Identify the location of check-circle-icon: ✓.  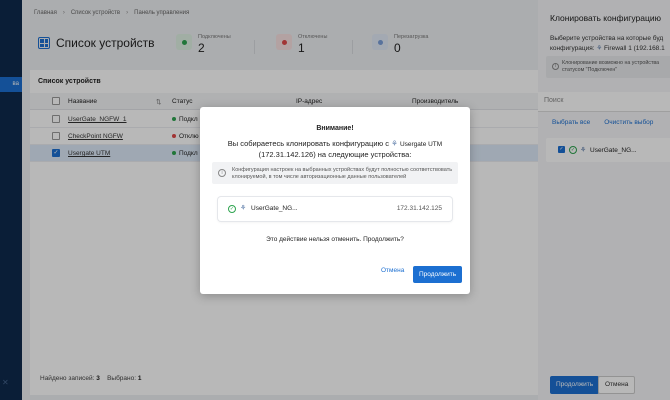
(232, 209).